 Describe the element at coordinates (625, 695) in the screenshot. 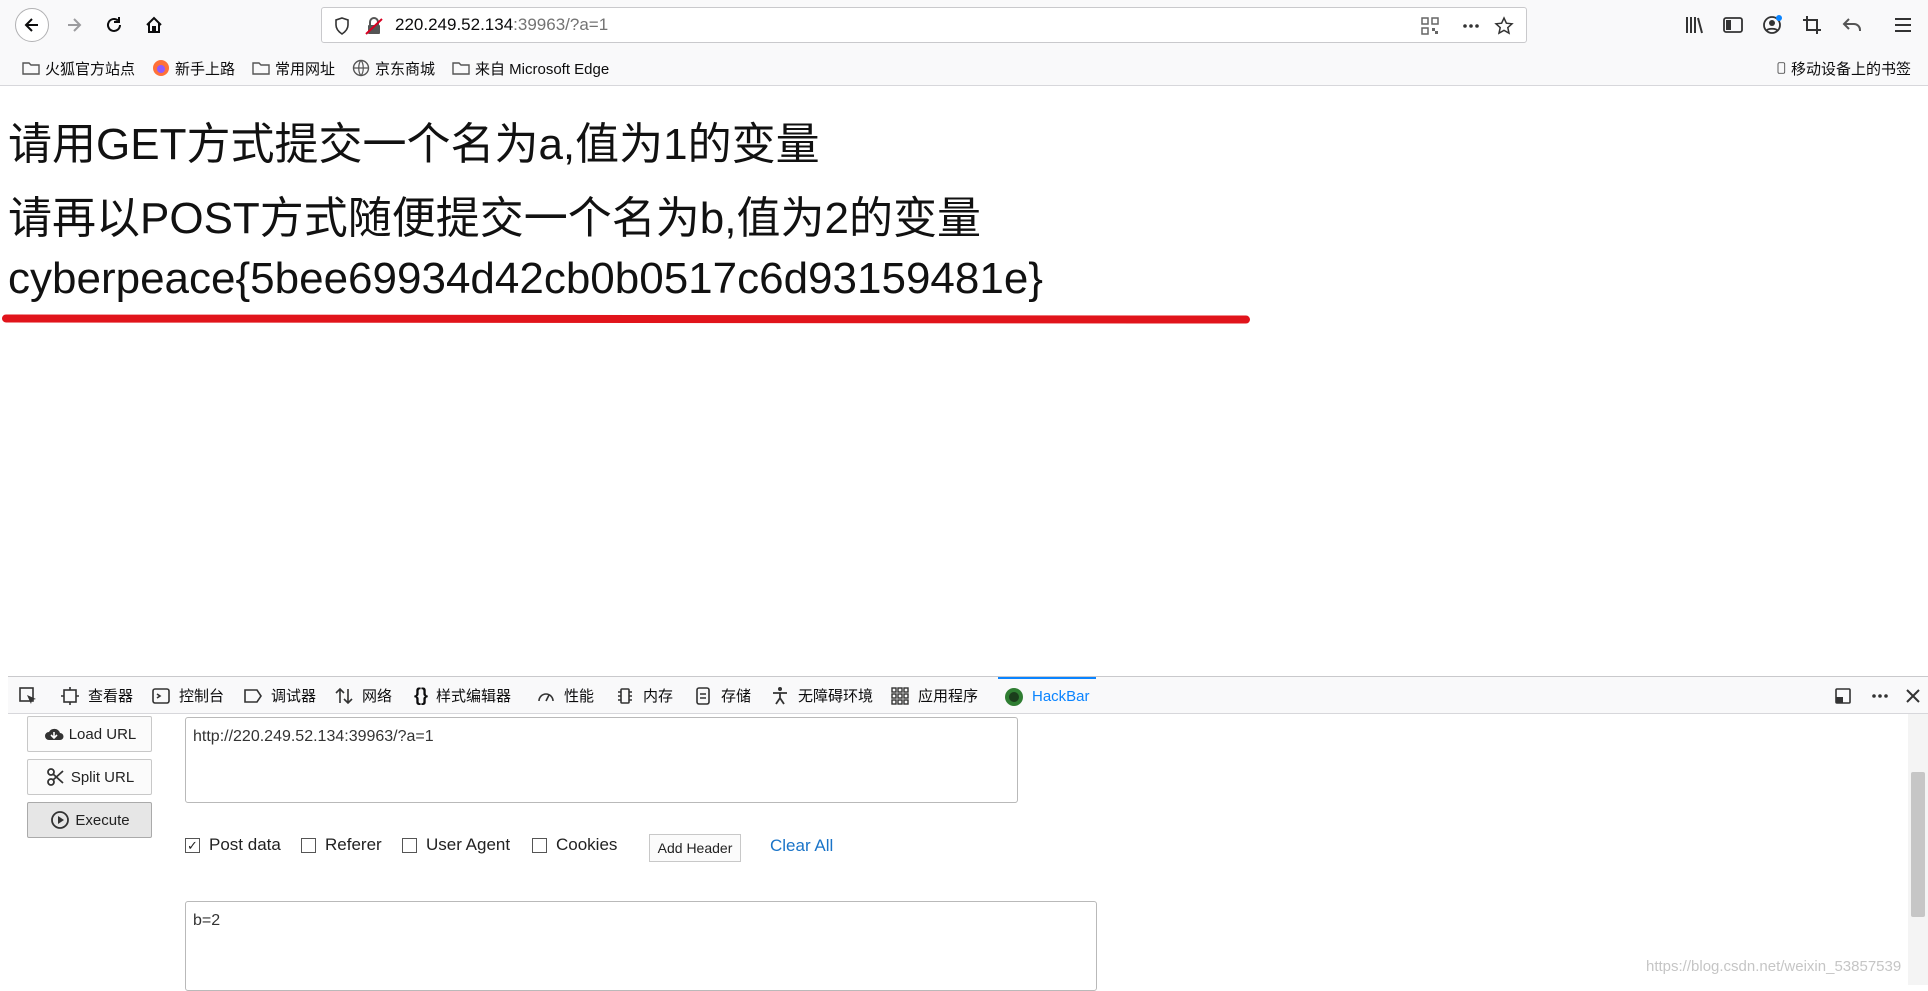

I see `memory-icon` at that location.